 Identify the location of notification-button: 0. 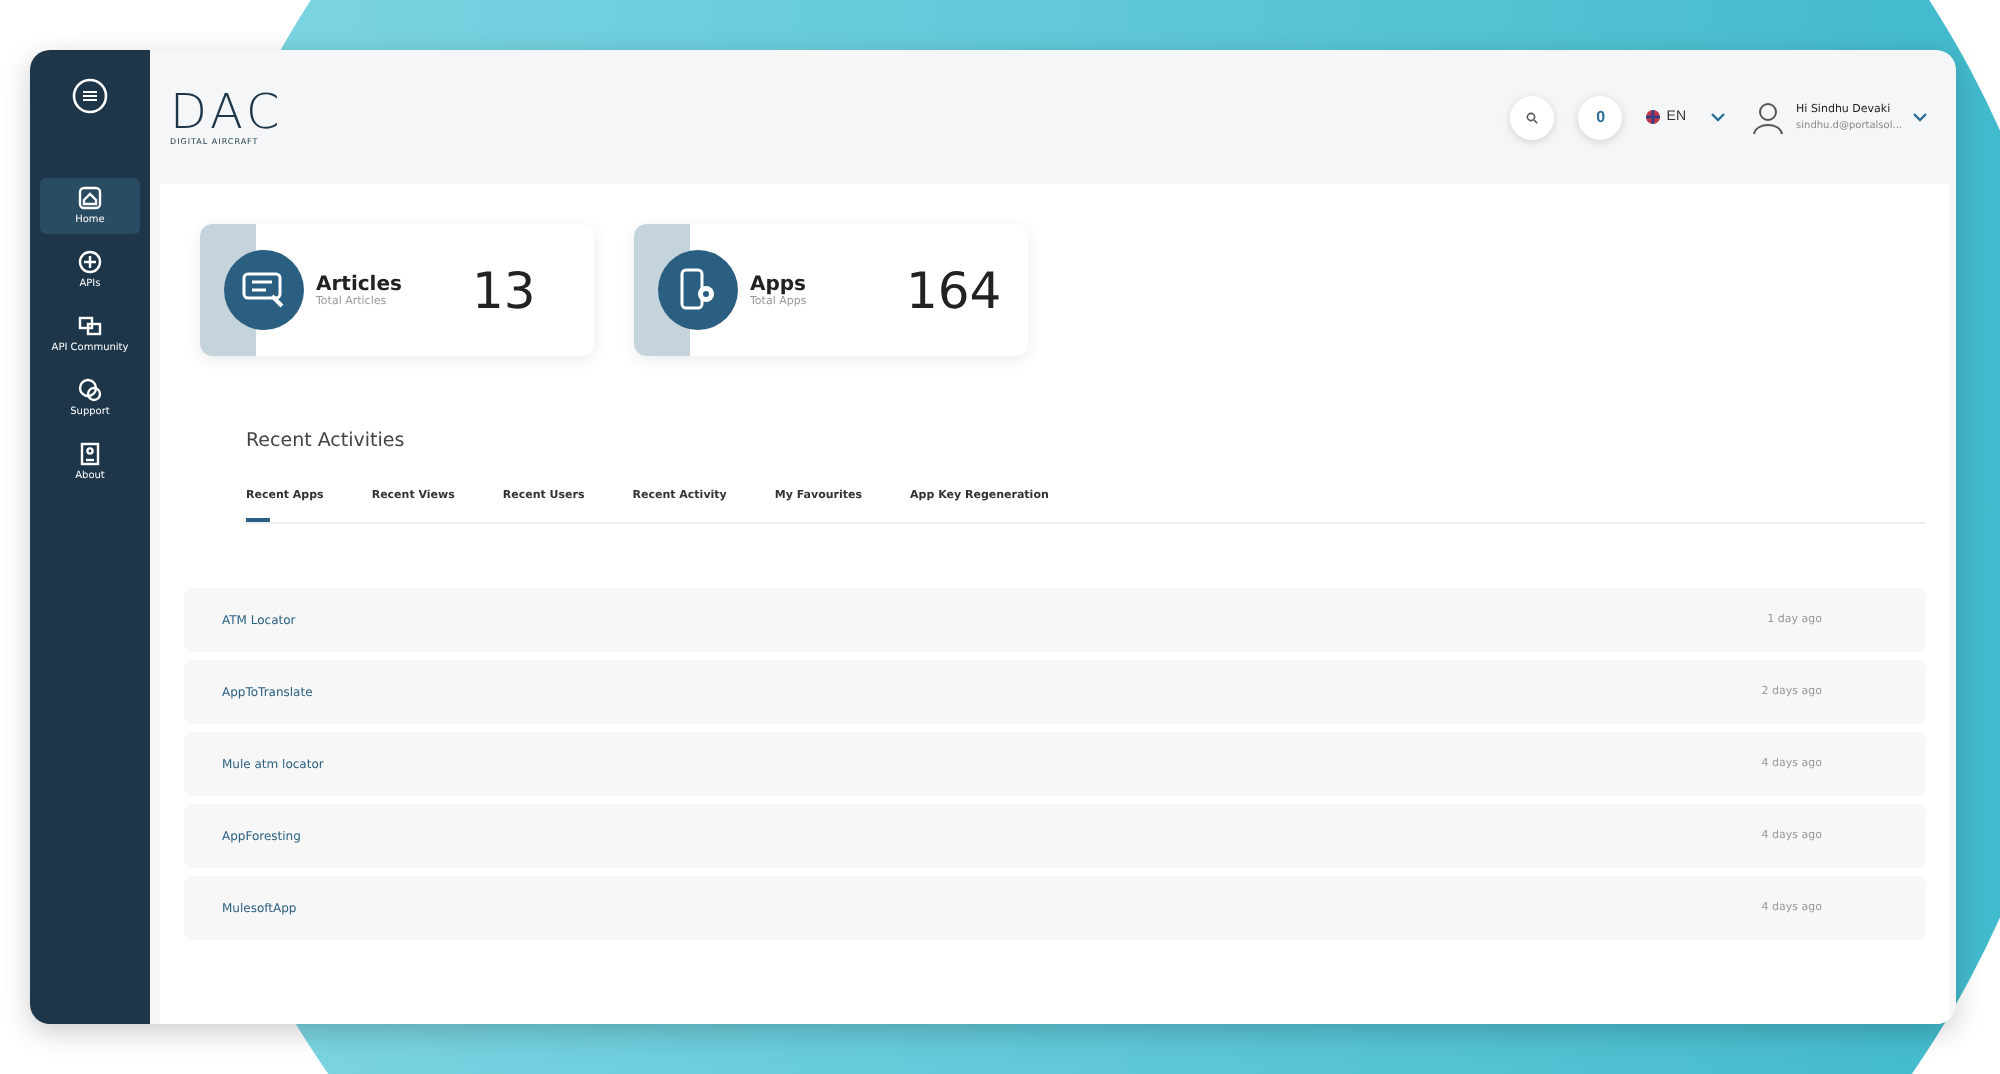
(1600, 117).